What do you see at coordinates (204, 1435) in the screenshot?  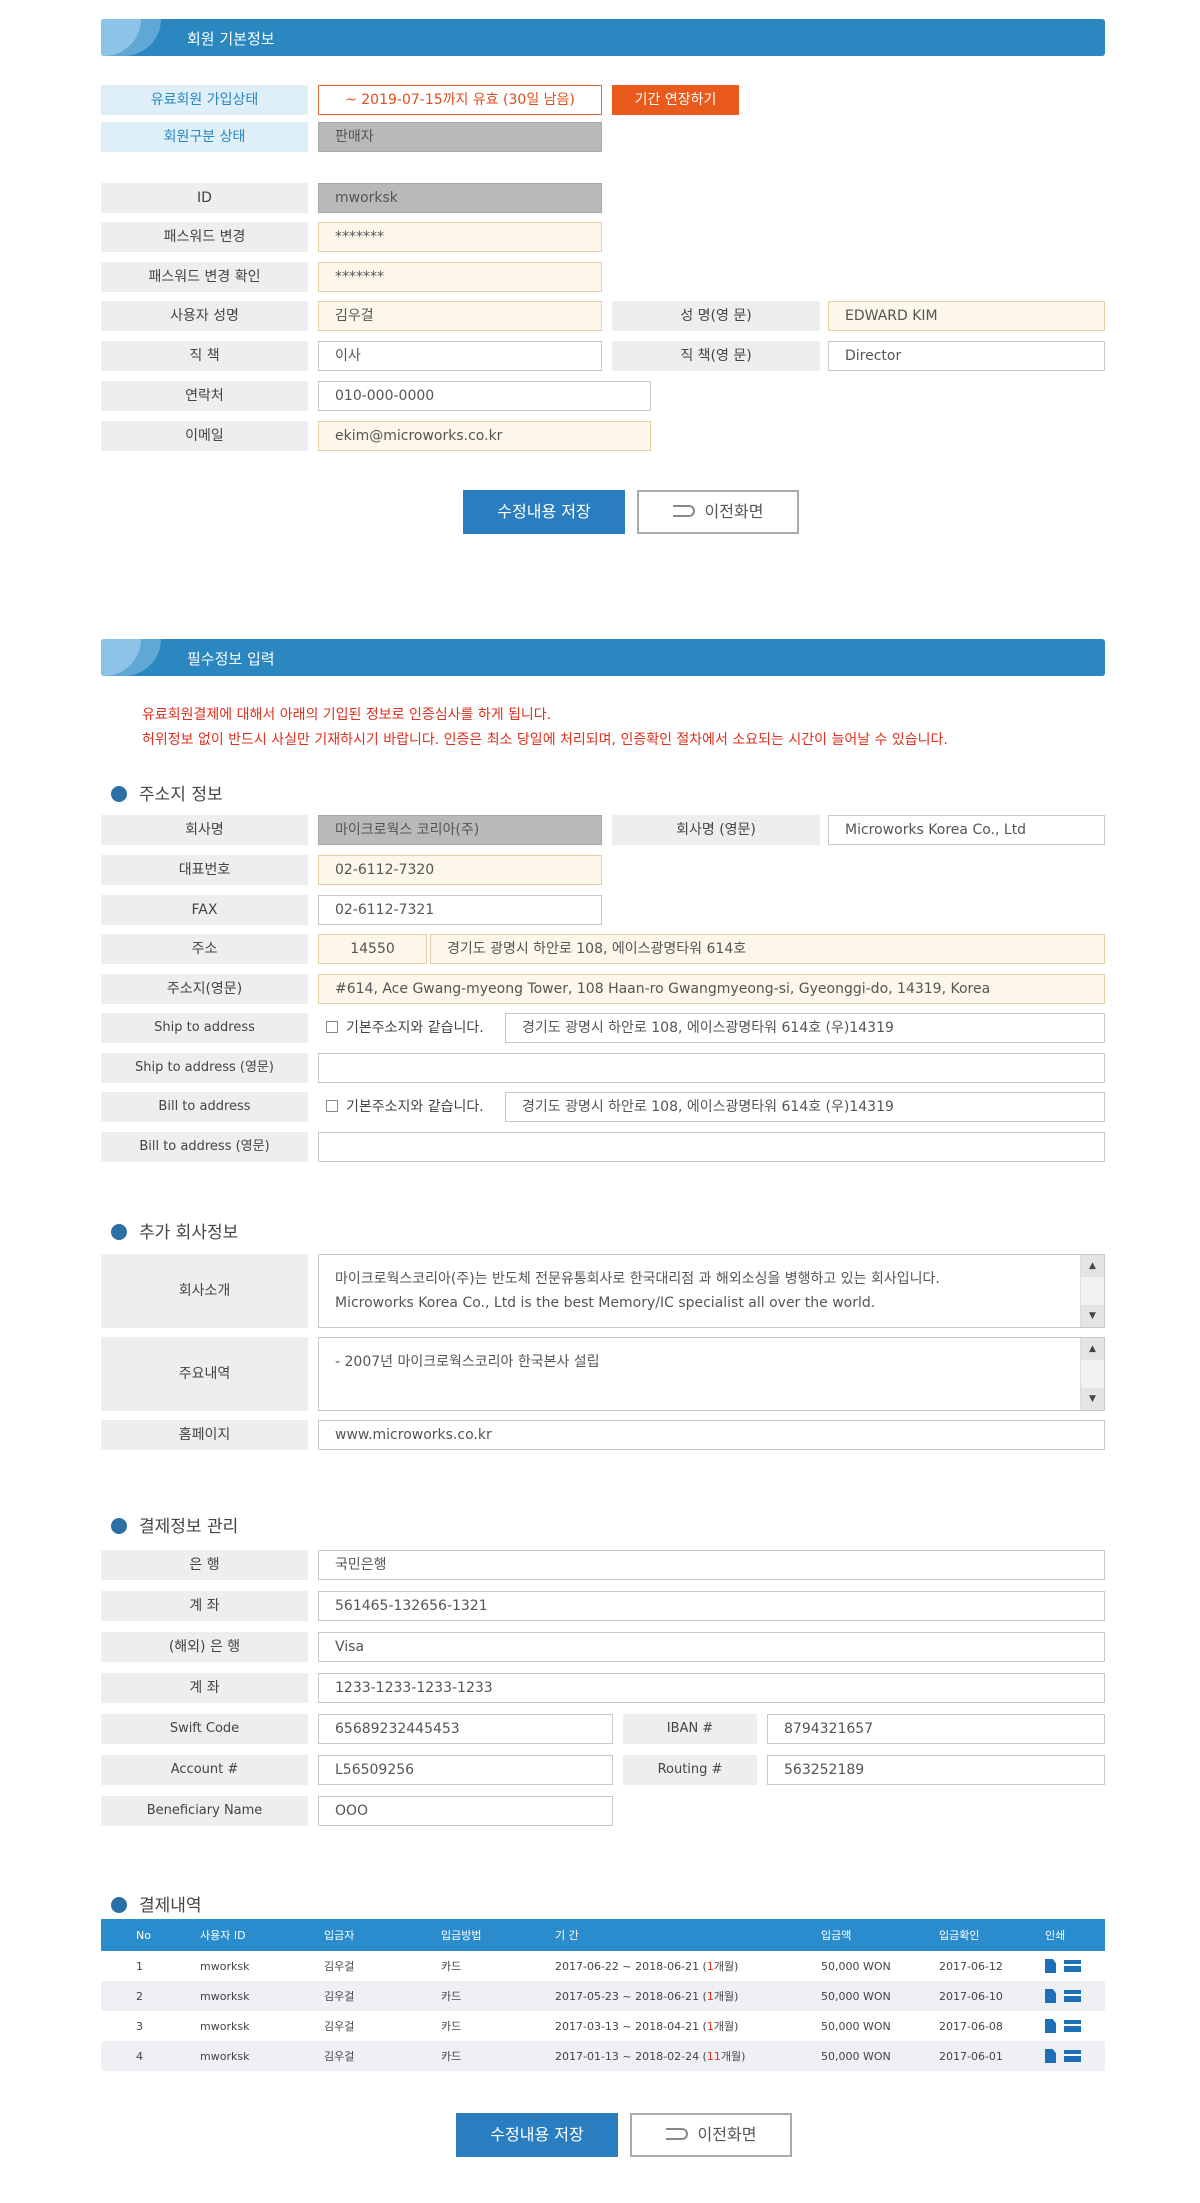 I see `homepage-label: 홈페이지` at bounding box center [204, 1435].